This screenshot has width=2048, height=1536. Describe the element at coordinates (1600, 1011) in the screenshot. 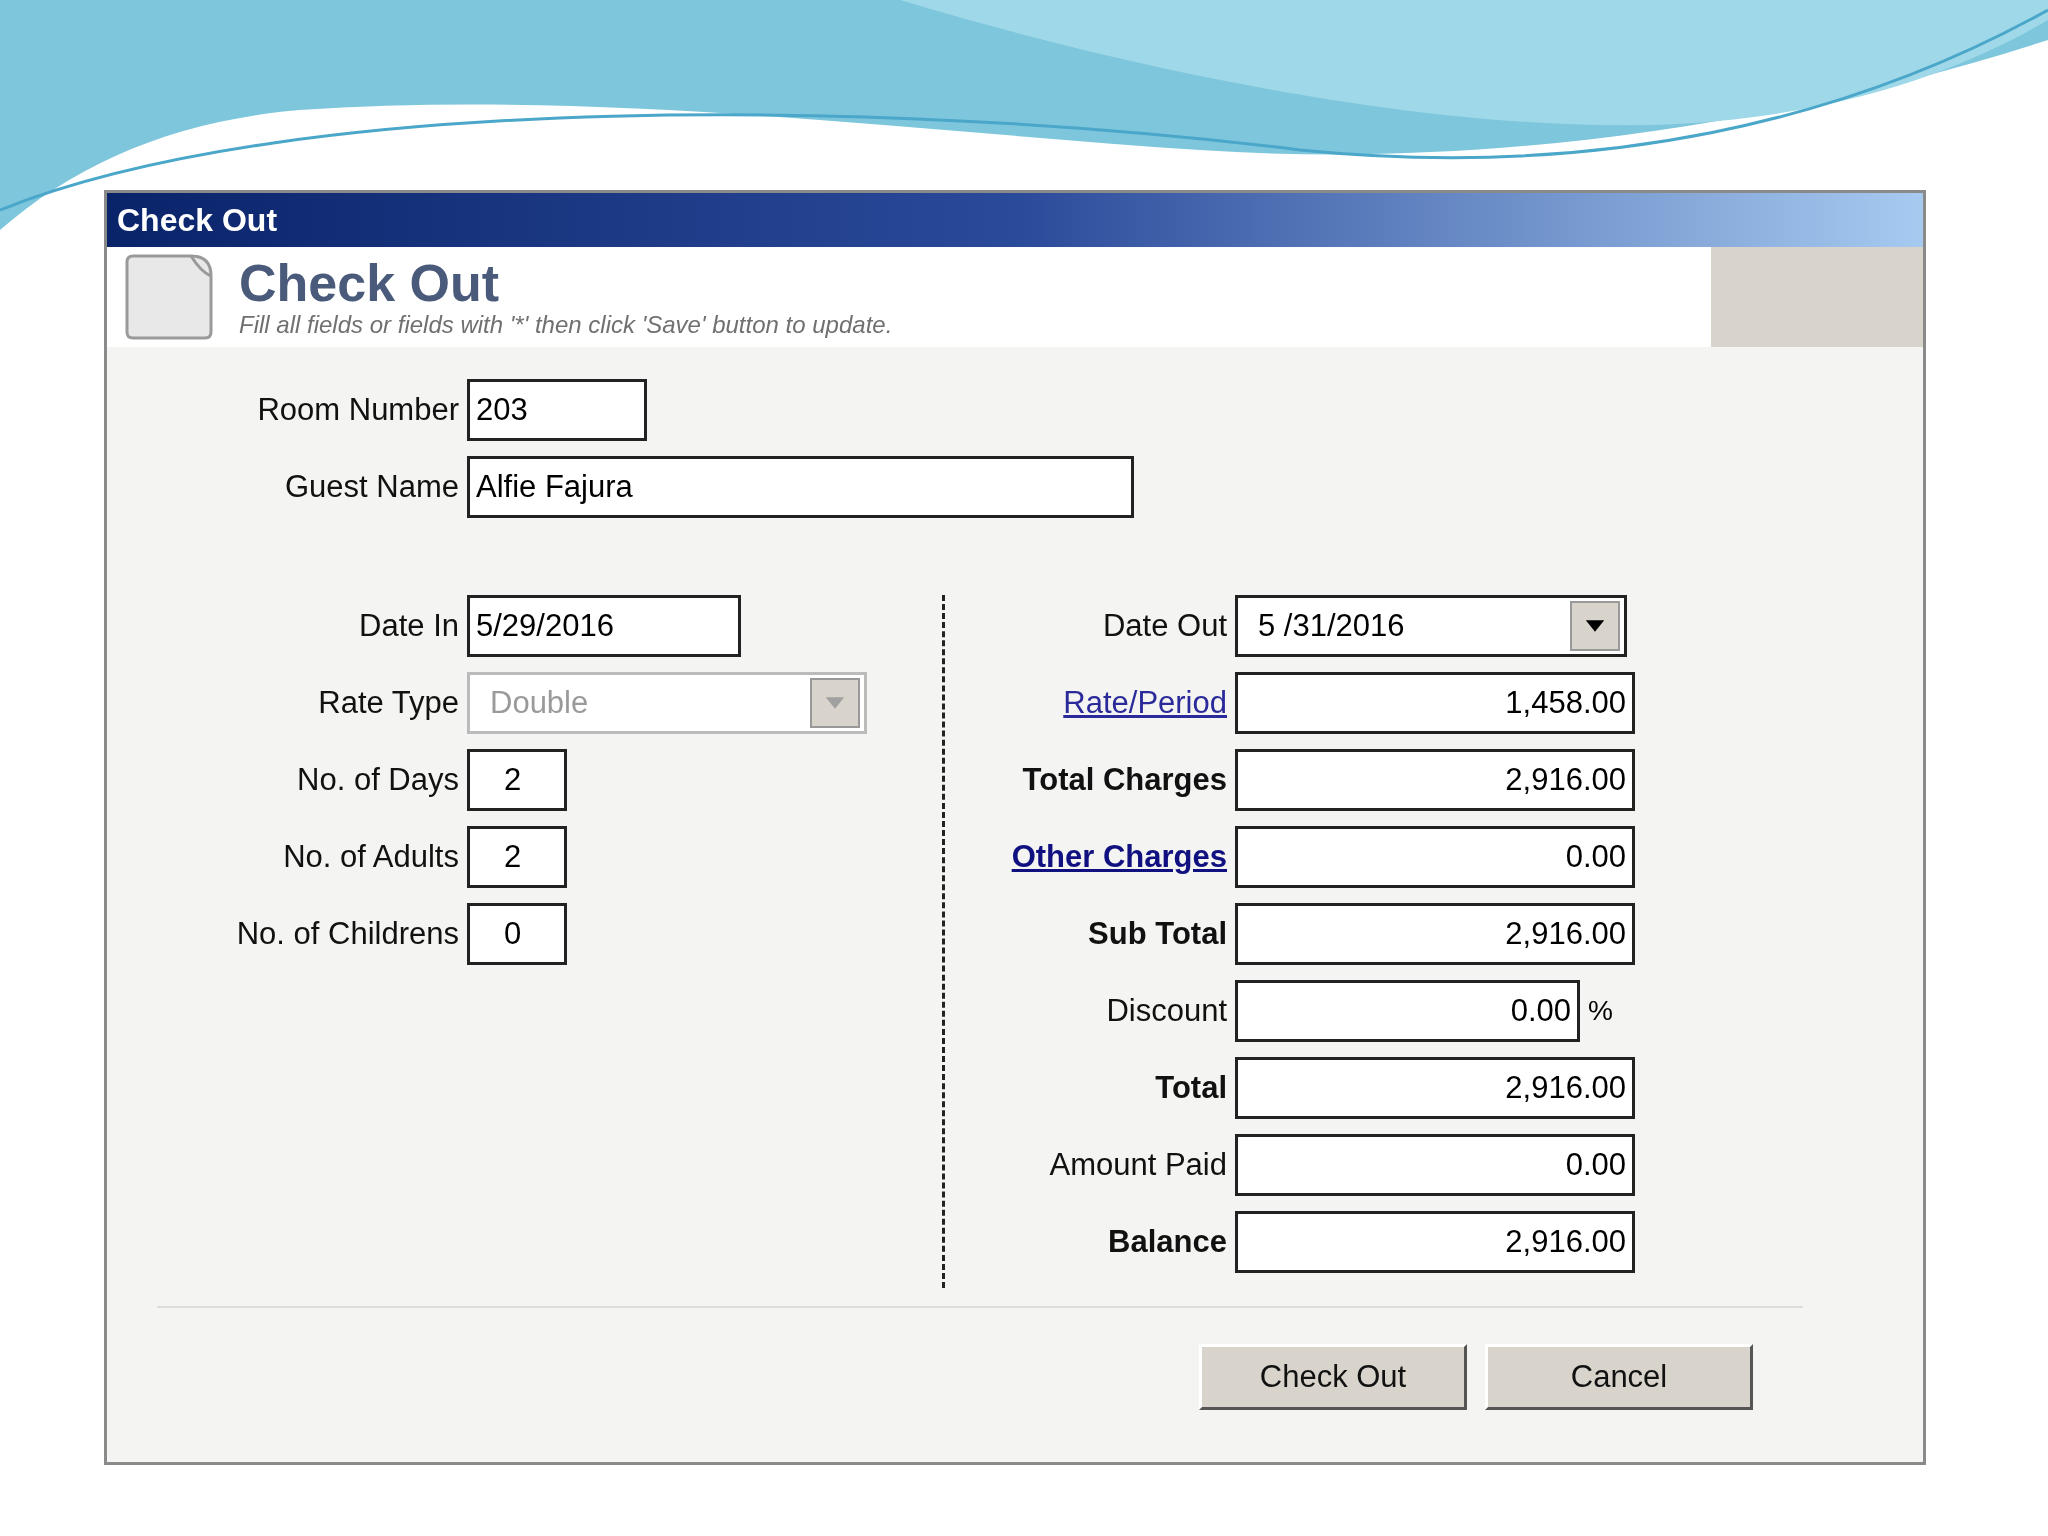

I see `percent-sign: %` at that location.